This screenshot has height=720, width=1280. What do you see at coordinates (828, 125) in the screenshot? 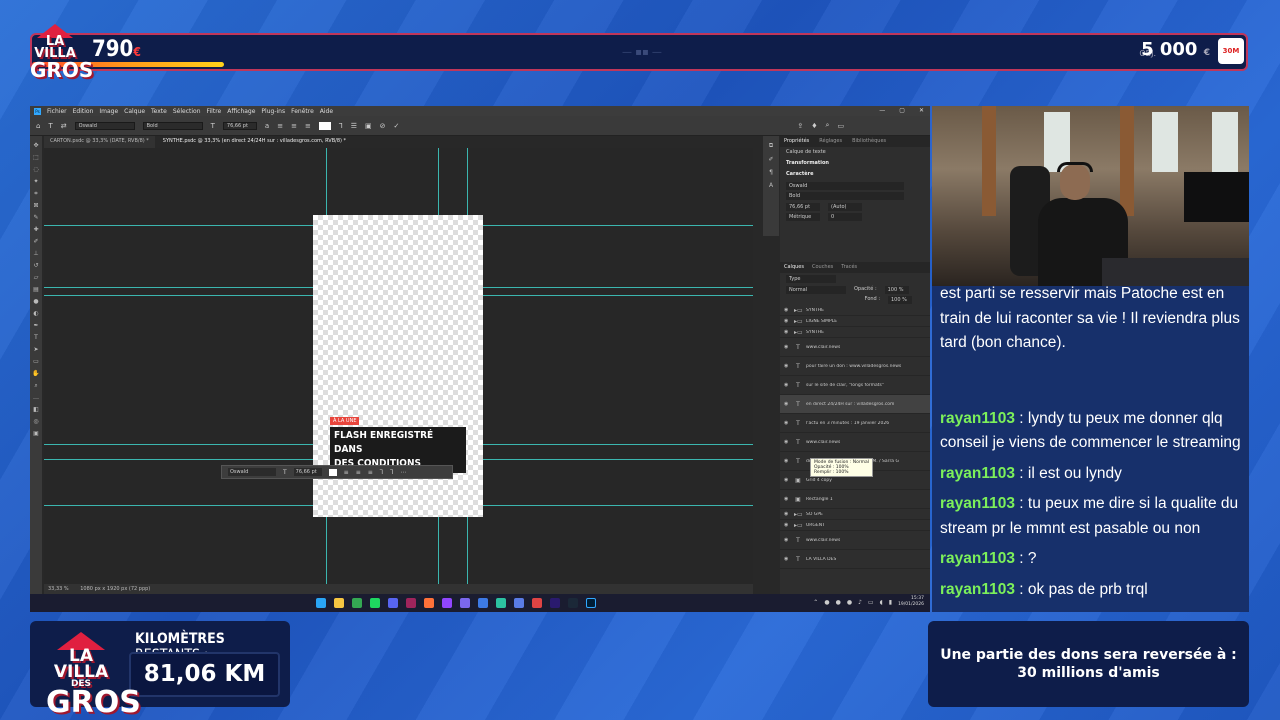
I see `search-icon: ⌕` at bounding box center [828, 125].